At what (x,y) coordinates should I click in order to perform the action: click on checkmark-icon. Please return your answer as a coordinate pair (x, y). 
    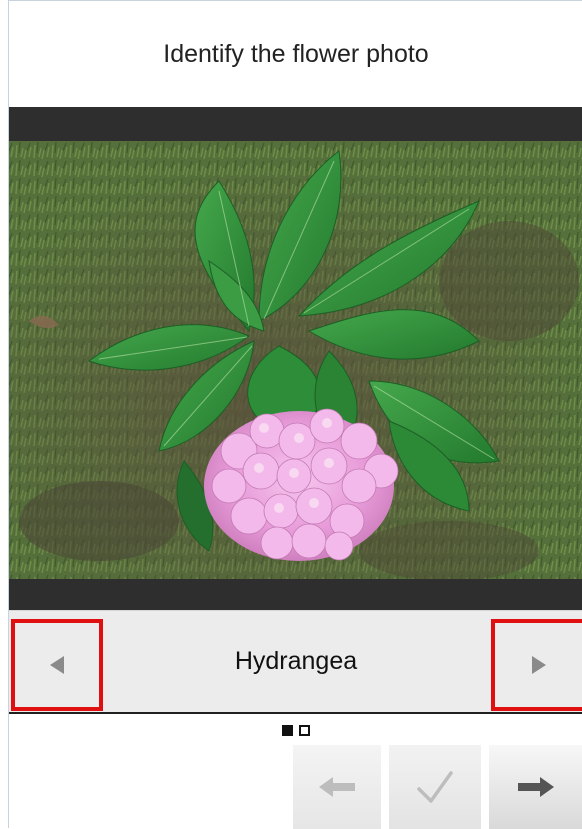
    Looking at the image, I should click on (435, 787).